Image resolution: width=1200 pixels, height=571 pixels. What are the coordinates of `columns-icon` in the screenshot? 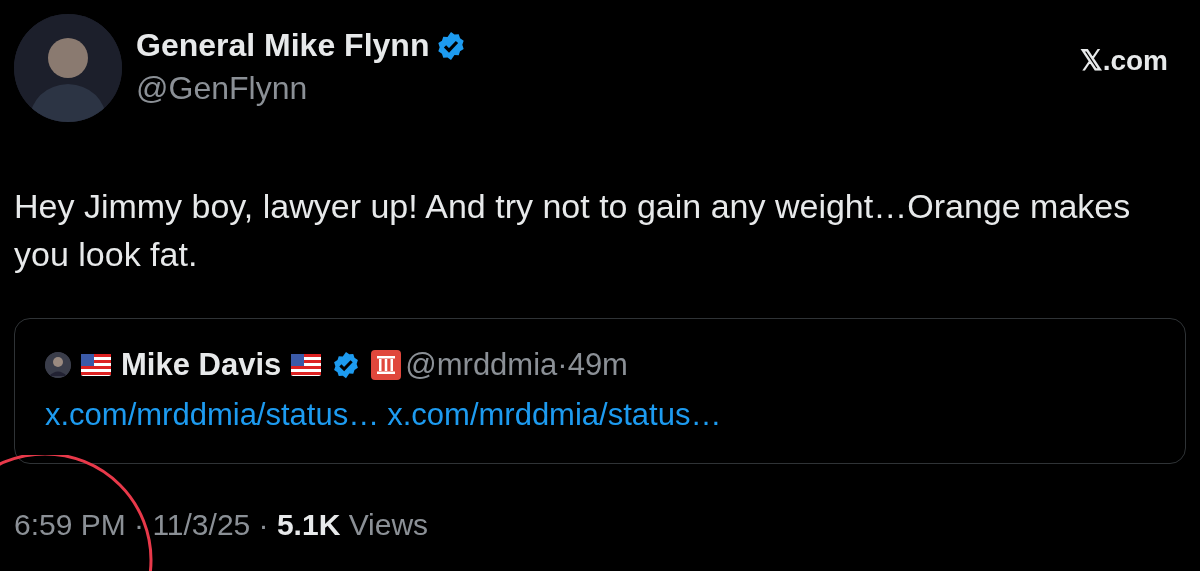 It's located at (386, 365).